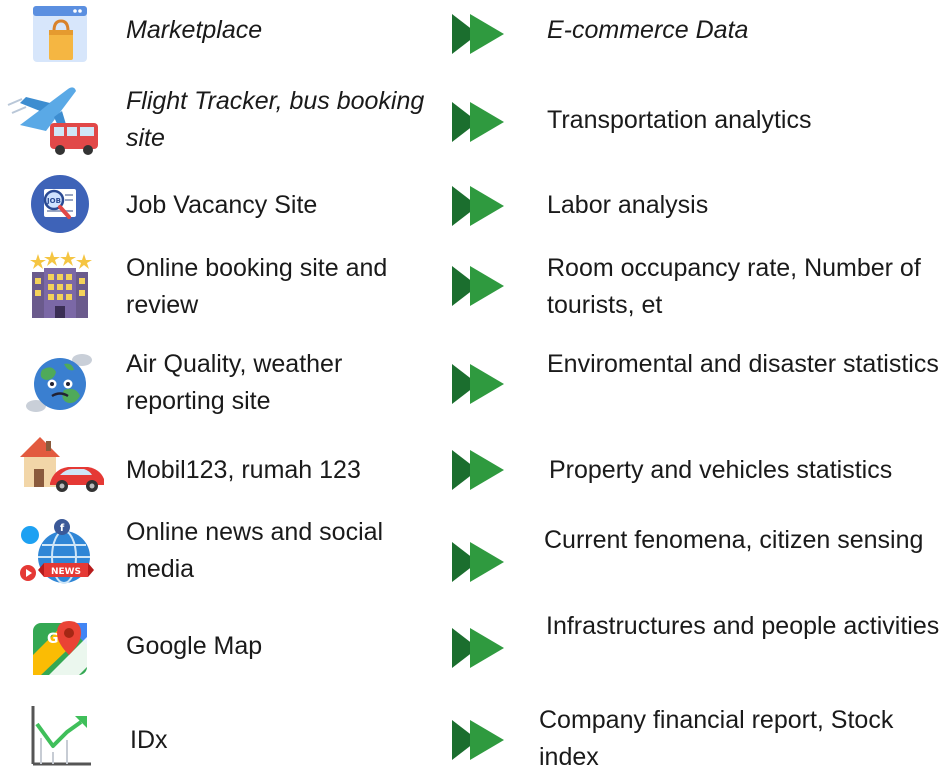 The width and height of the screenshot is (941, 776). I want to click on source-label: Mobil123, rumah 123, so click(243, 470).